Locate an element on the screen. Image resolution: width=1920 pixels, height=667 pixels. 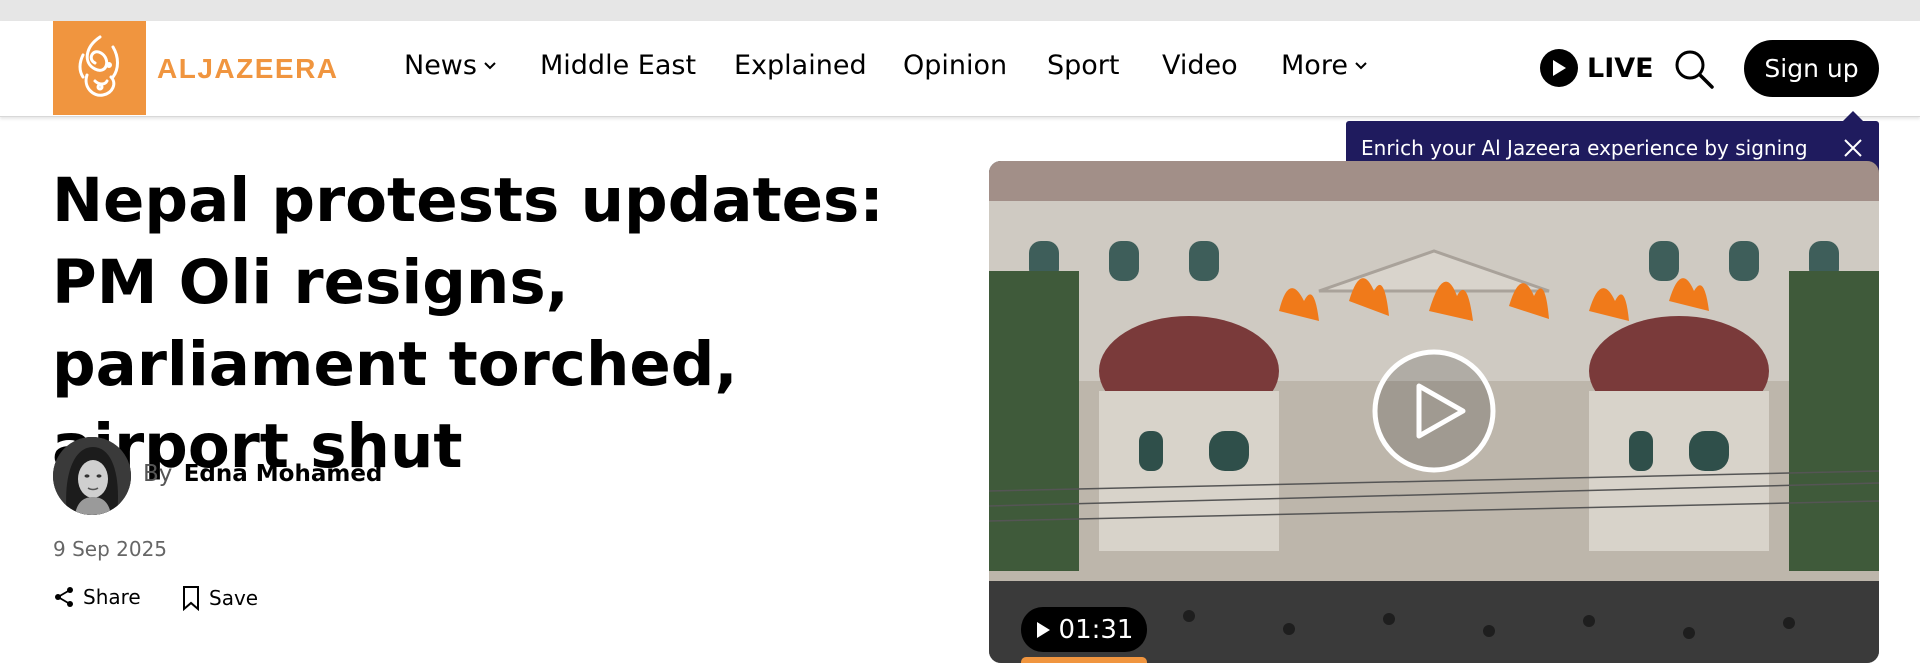
logo-emblem is located at coordinates (99, 68).